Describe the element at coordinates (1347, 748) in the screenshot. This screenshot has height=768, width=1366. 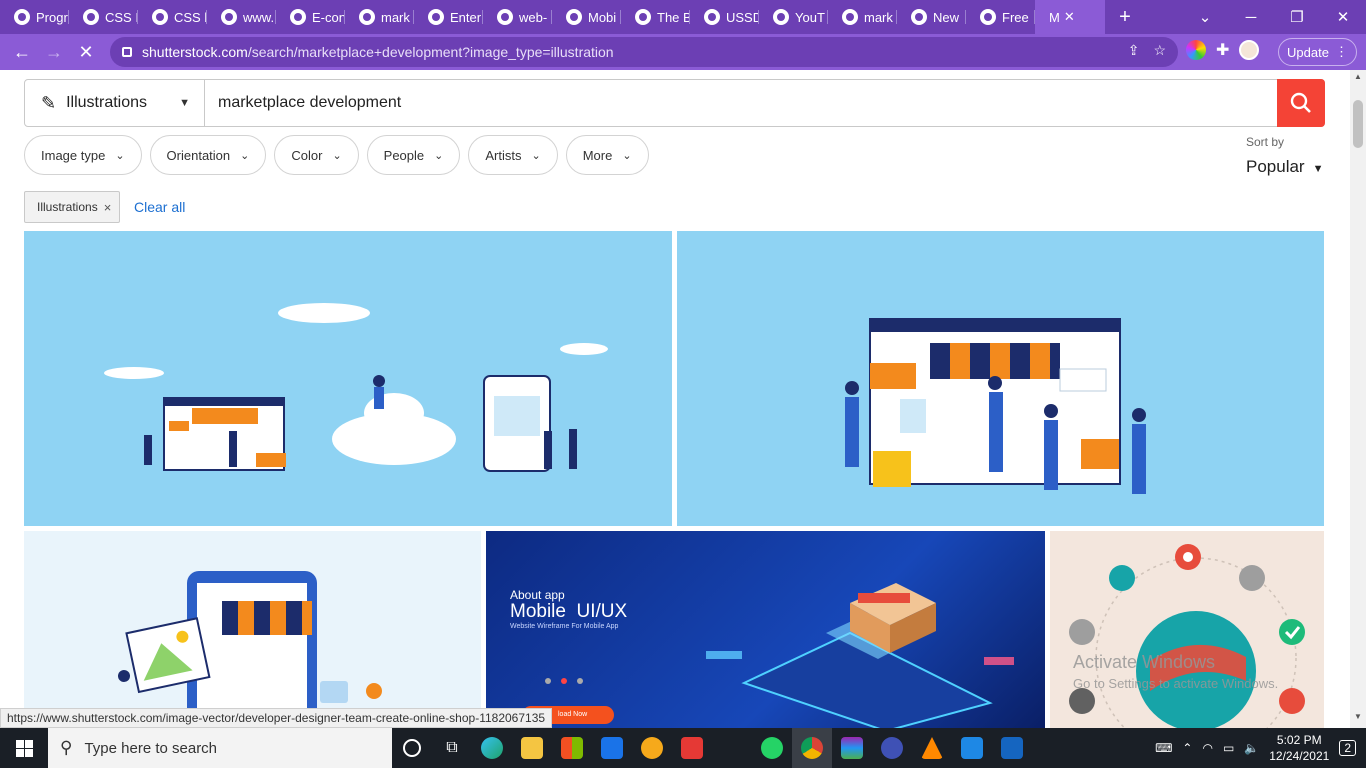
I see `notifications-icon: 2` at that location.